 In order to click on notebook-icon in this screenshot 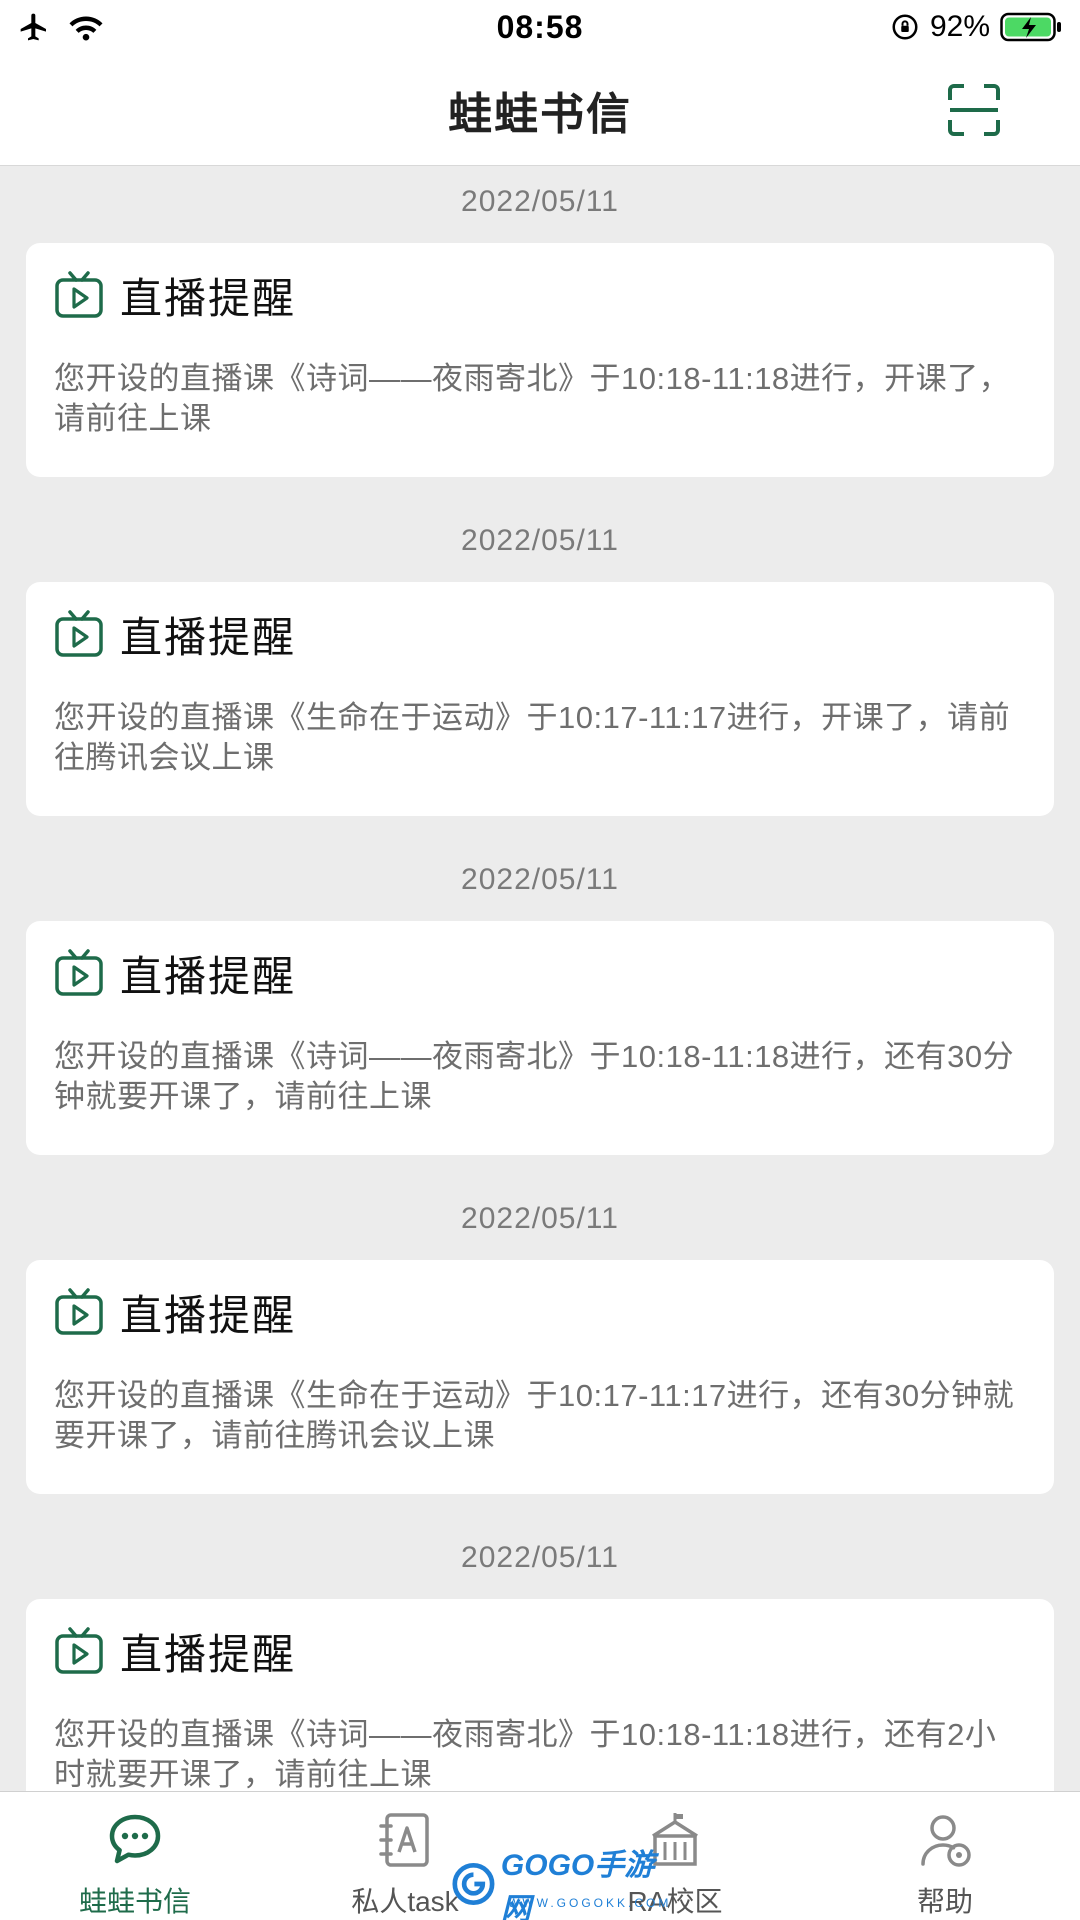, I will do `click(404, 1840)`.